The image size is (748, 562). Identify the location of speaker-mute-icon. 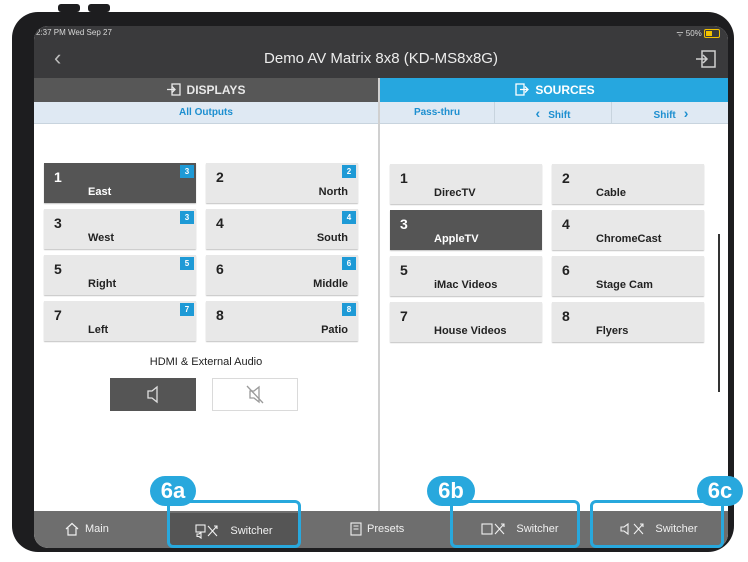
(255, 394).